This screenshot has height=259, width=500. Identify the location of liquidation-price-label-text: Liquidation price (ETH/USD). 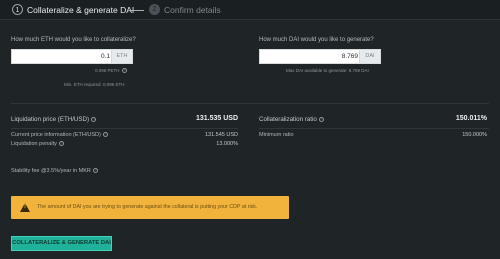
(50, 119).